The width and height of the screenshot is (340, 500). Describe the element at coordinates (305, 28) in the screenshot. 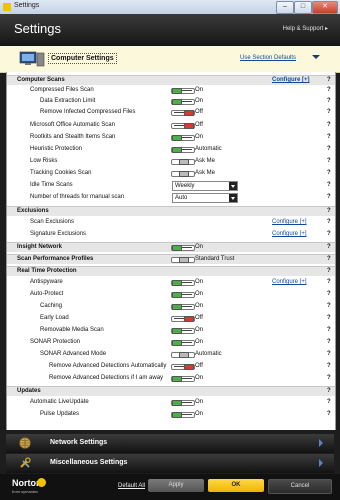

I see `help-support-link: Help & Support ▸` at that location.